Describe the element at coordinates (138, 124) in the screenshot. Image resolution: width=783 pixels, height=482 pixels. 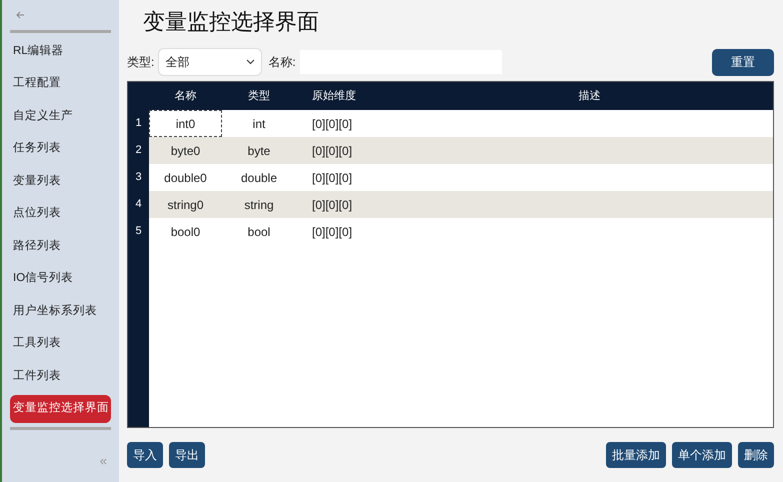
I see `row-number: 1` at that location.